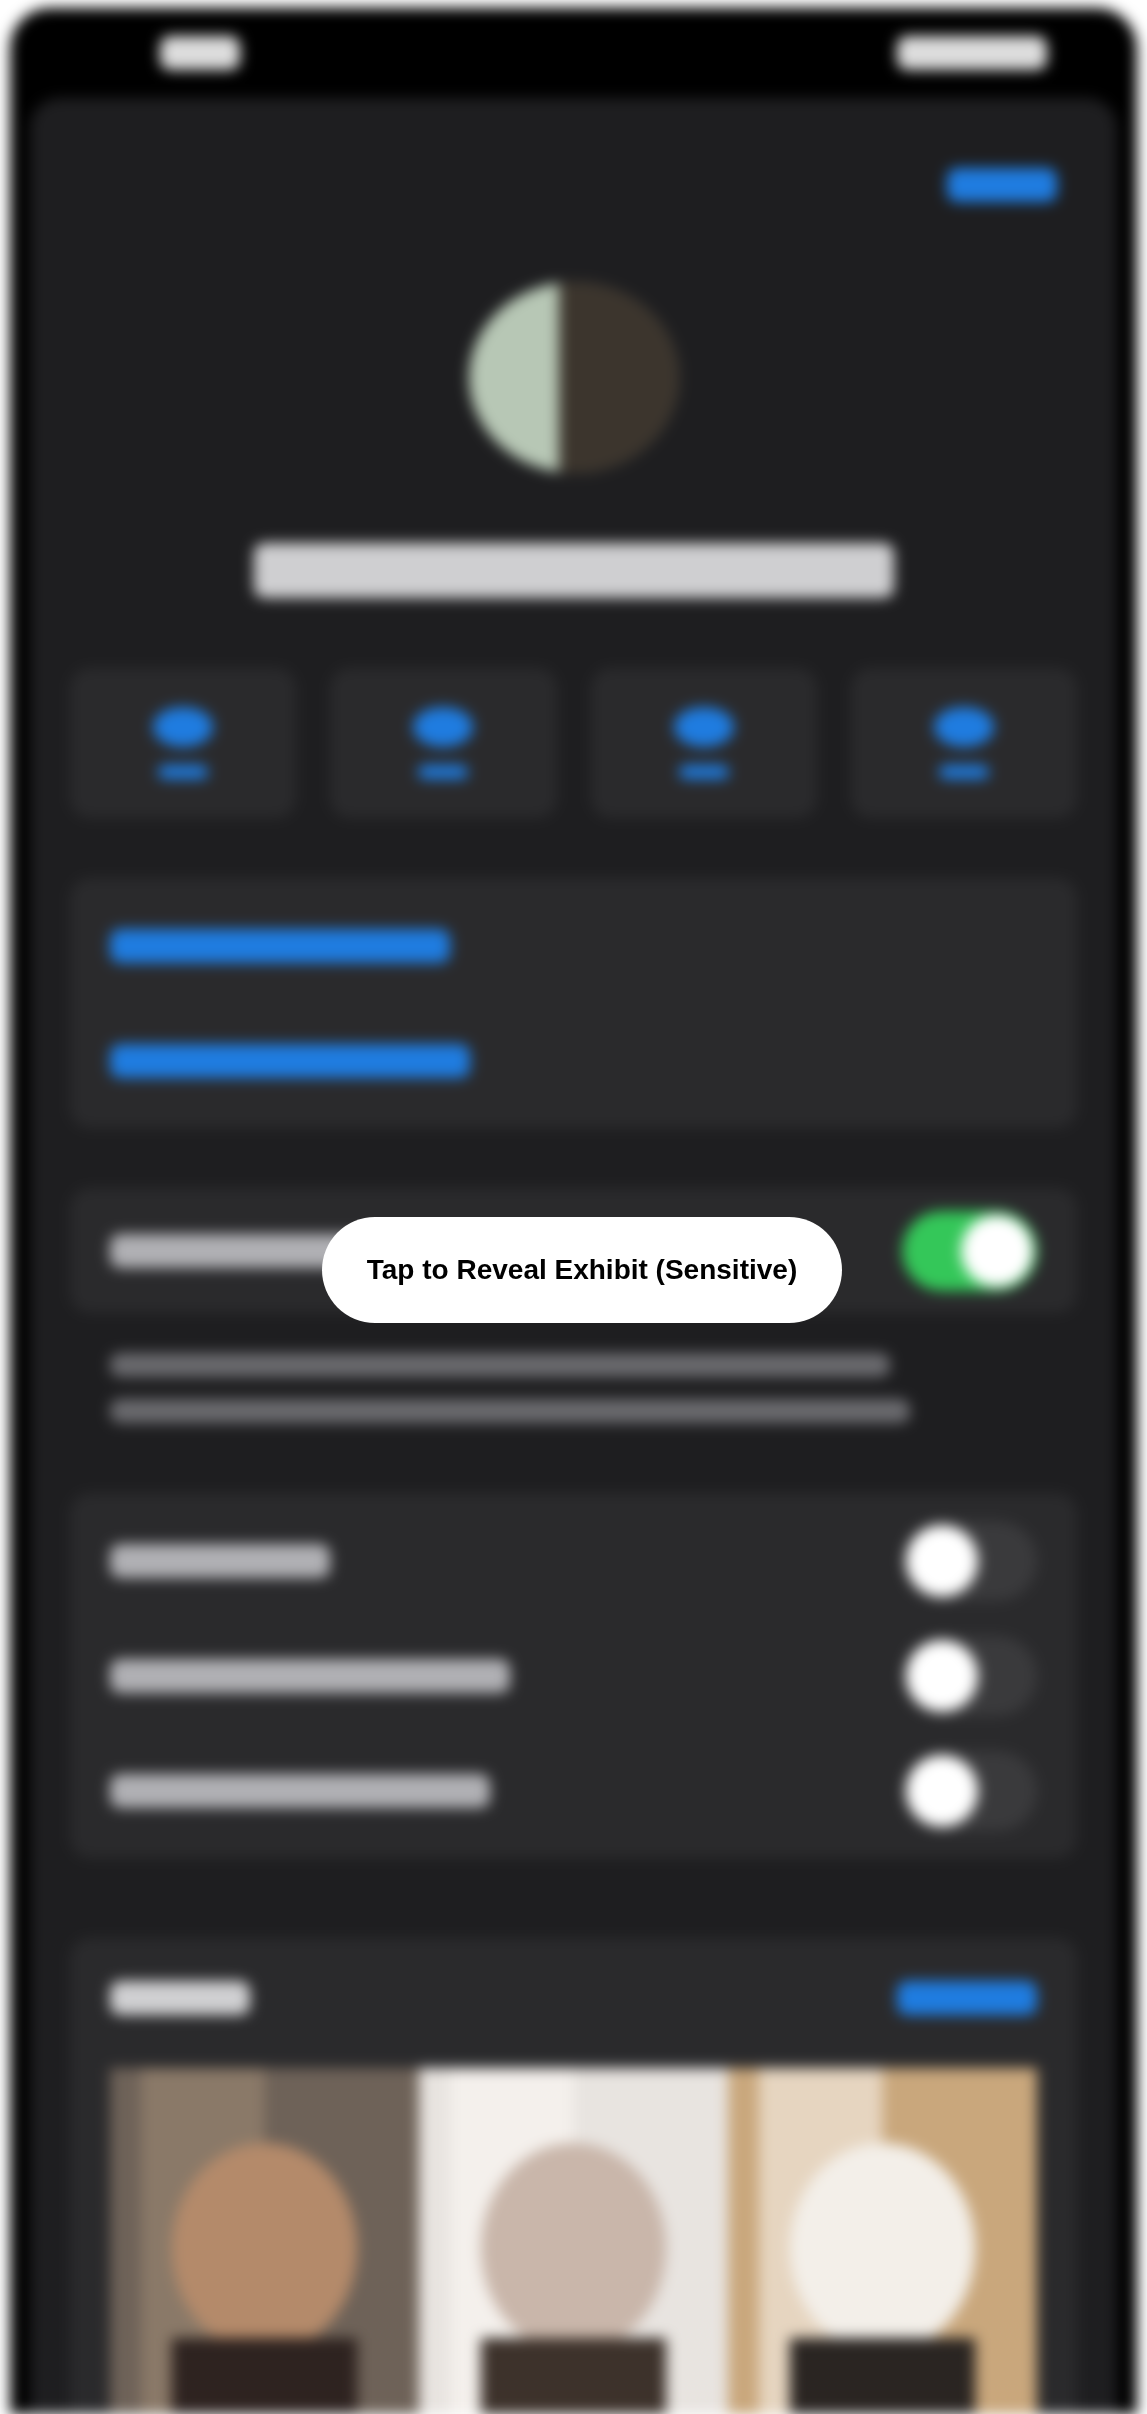 The image size is (1147, 2414). Describe the element at coordinates (969, 1250) in the screenshot. I see `toggle-switch` at that location.